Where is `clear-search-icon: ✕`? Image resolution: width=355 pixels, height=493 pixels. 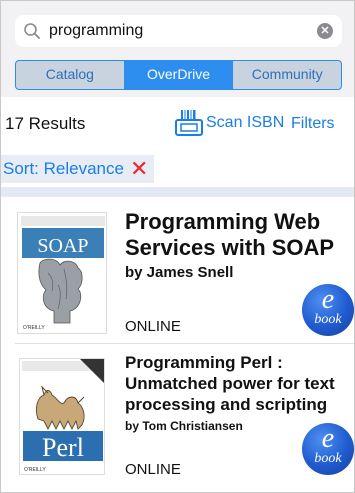
clear-search-icon: ✕ is located at coordinates (325, 31).